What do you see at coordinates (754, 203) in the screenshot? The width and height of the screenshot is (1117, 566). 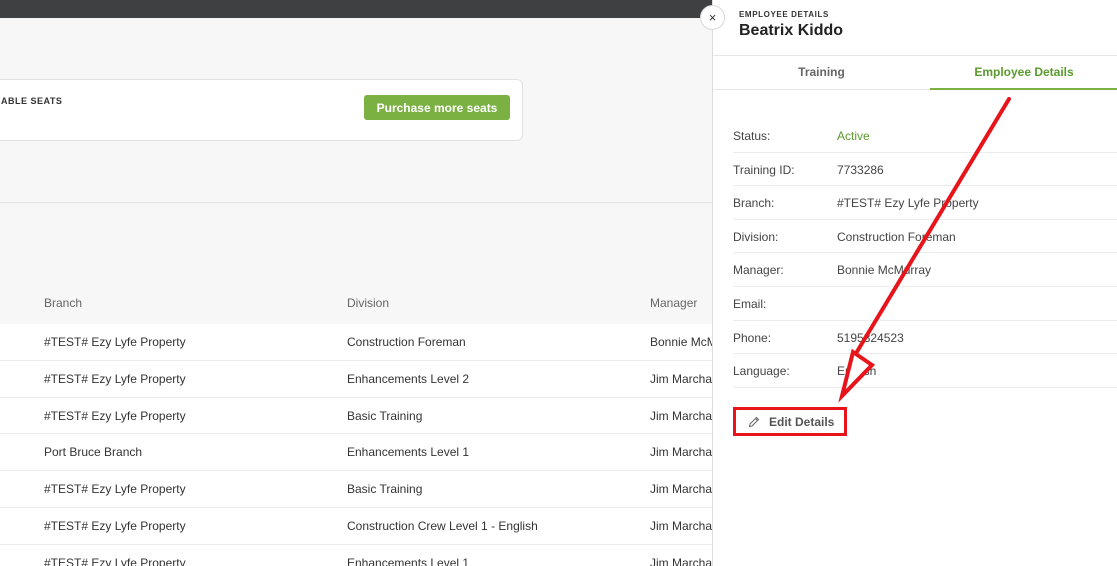 I see `detail-label: Branch:` at bounding box center [754, 203].